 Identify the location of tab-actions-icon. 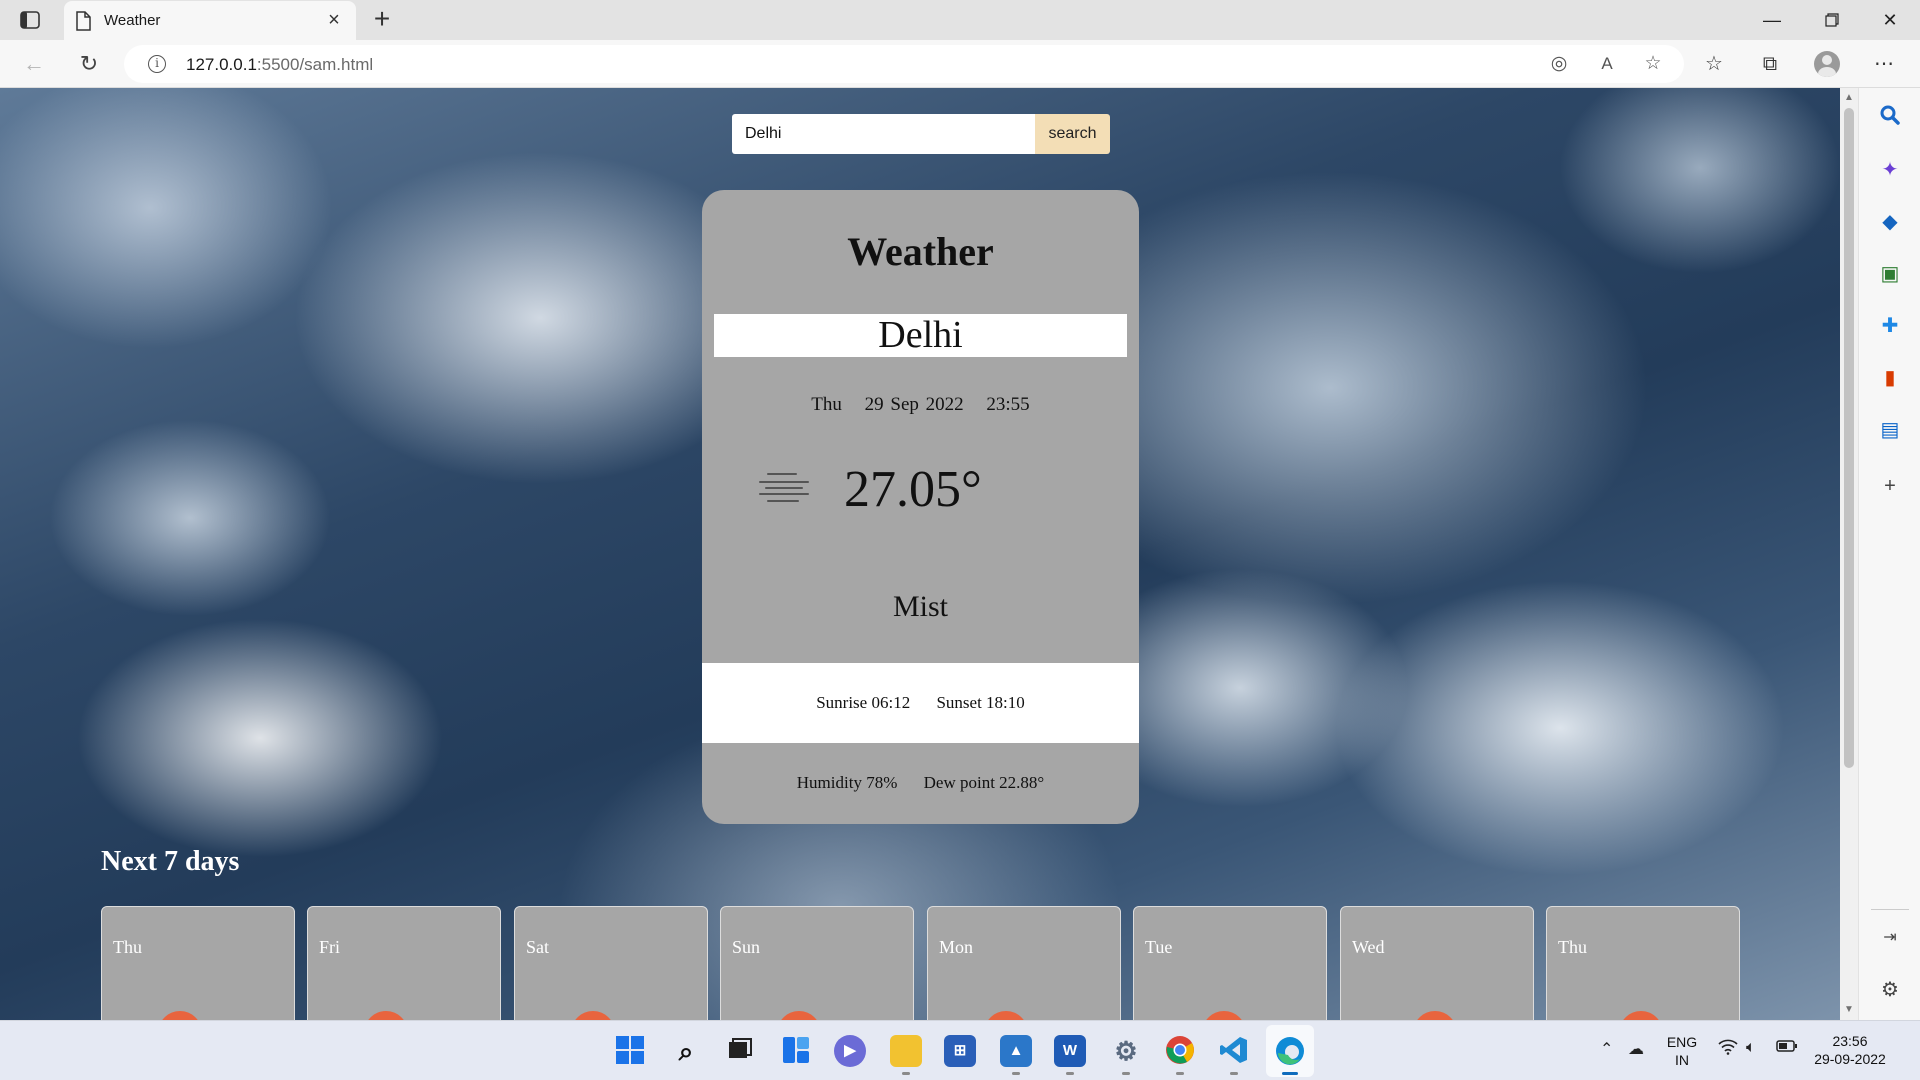
(30, 20).